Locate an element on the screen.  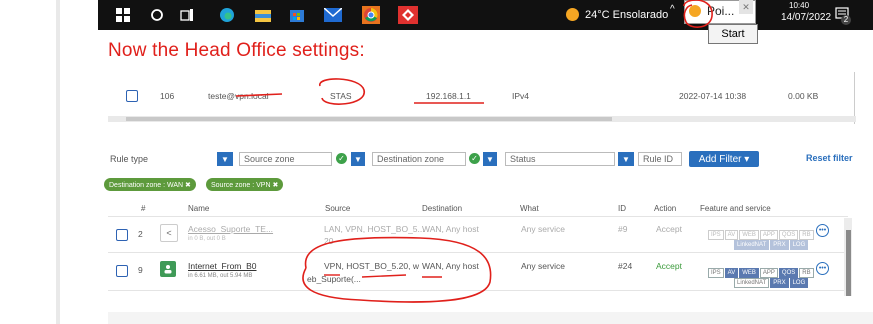
filter-source-zone: Source zone is located at coordinates (285, 159).